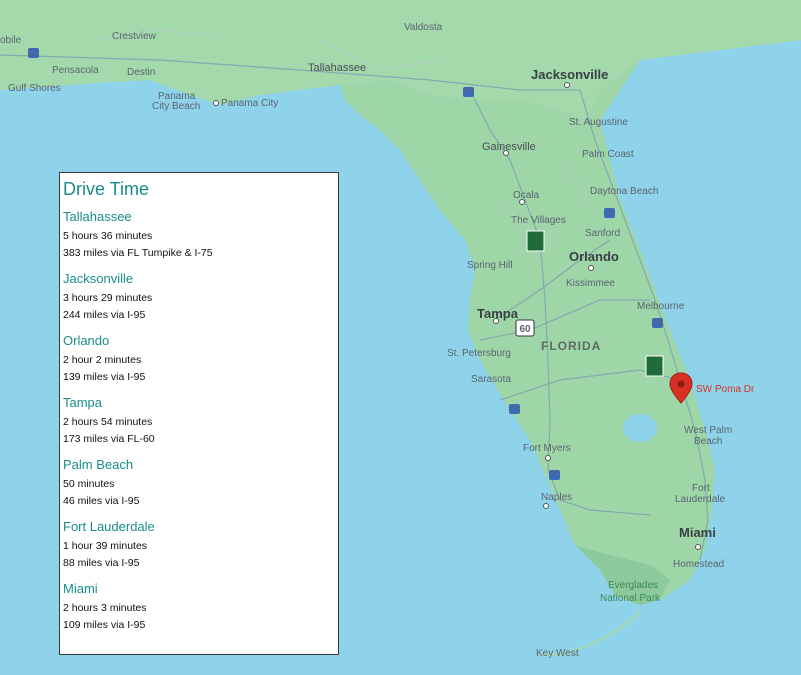 This screenshot has height=675, width=801. Describe the element at coordinates (176, 106) in the screenshot. I see `label-panama-city-beach-2: City Beach` at that location.